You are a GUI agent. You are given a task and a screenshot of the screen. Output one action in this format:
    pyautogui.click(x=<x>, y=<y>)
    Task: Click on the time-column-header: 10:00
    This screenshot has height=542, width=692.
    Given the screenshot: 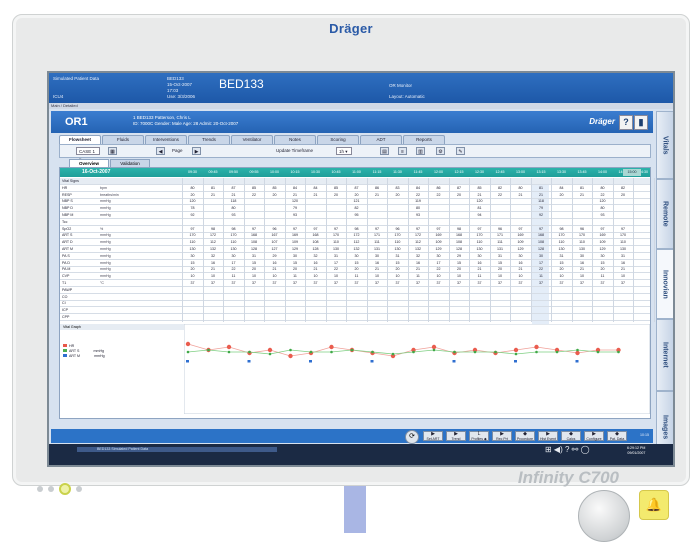 What is the action you would take?
    pyautogui.click(x=274, y=172)
    